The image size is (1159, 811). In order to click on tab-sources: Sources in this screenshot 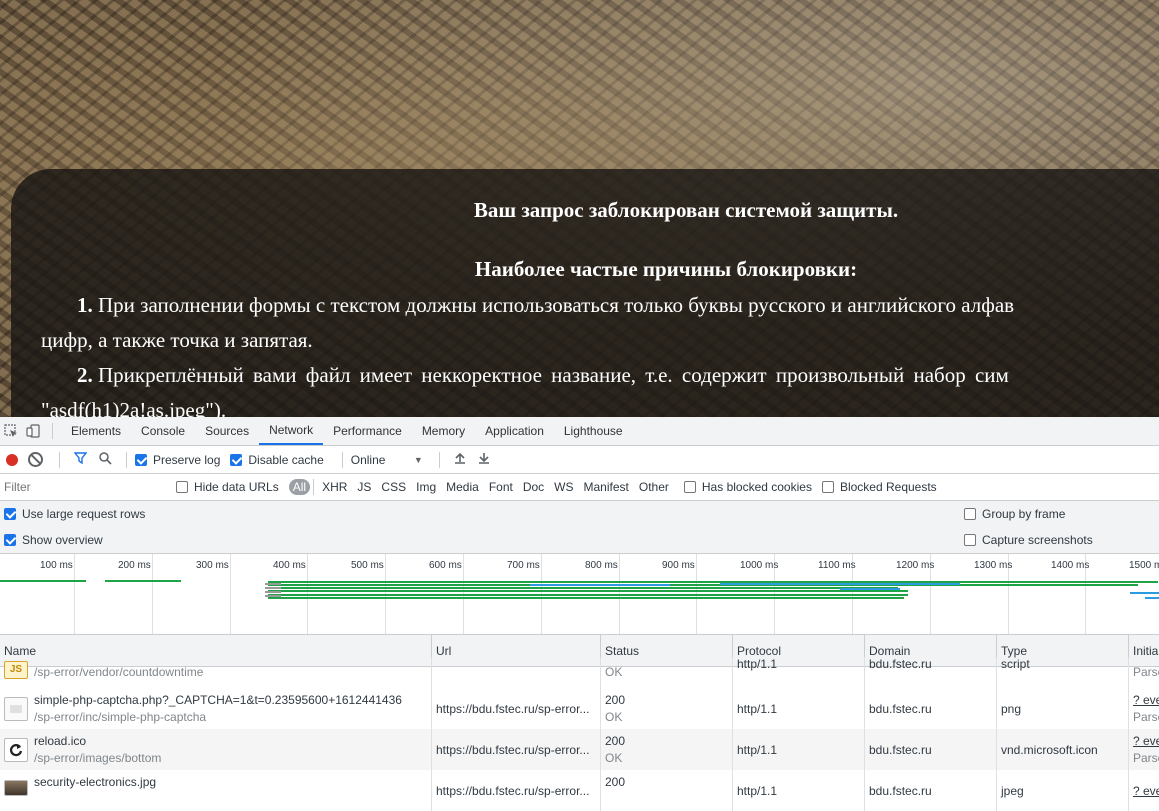, I will do `click(227, 431)`.